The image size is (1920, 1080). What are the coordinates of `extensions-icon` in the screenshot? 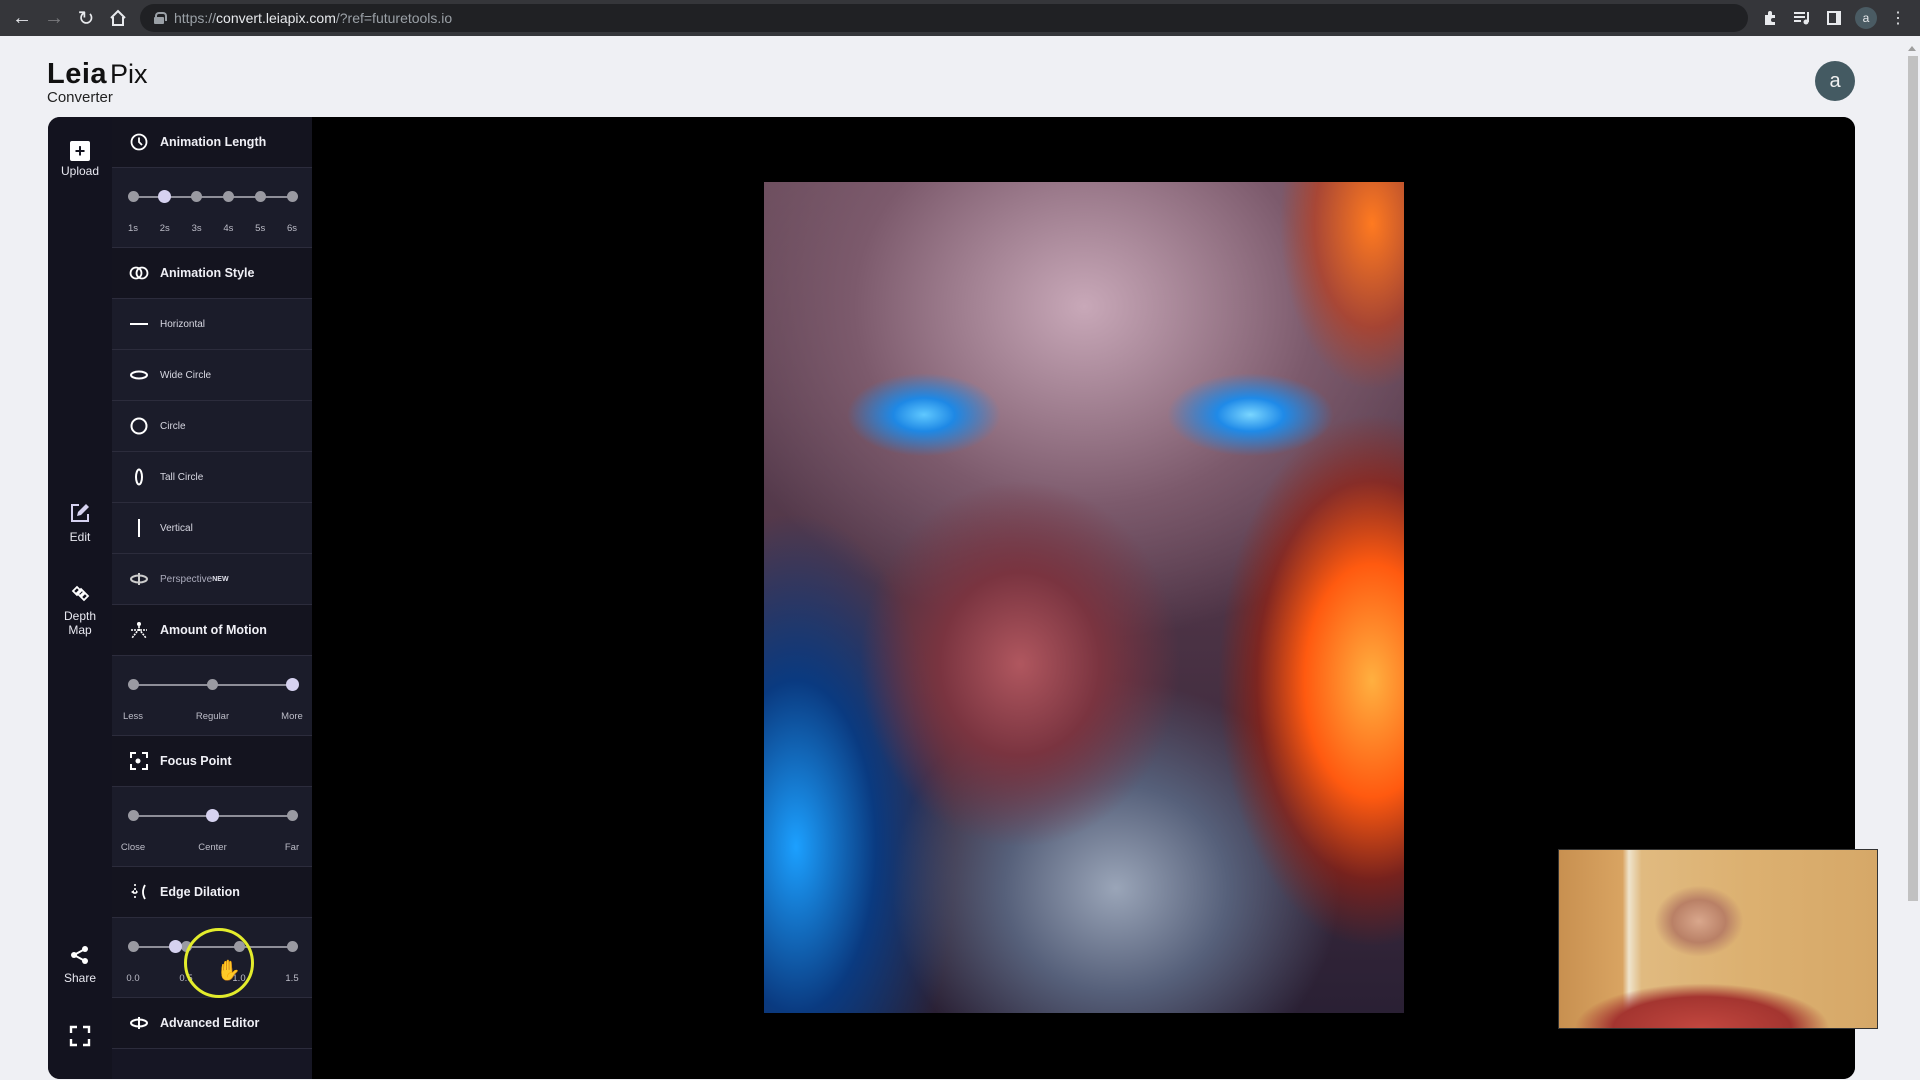 It's located at (1770, 18).